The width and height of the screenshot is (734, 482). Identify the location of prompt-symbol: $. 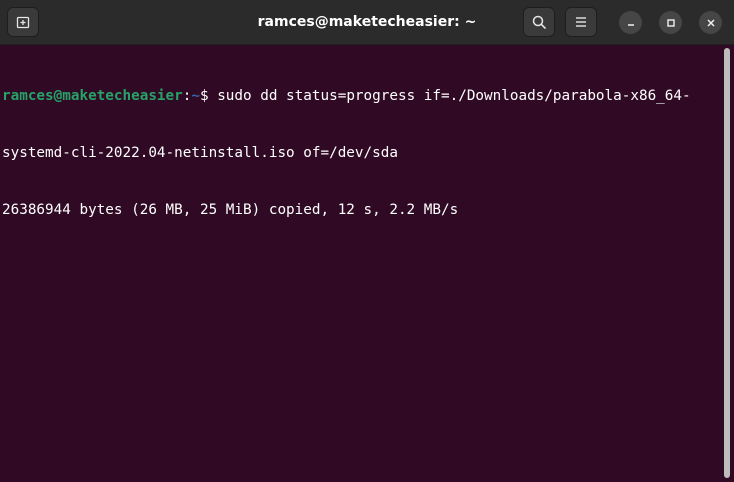
(204, 96).